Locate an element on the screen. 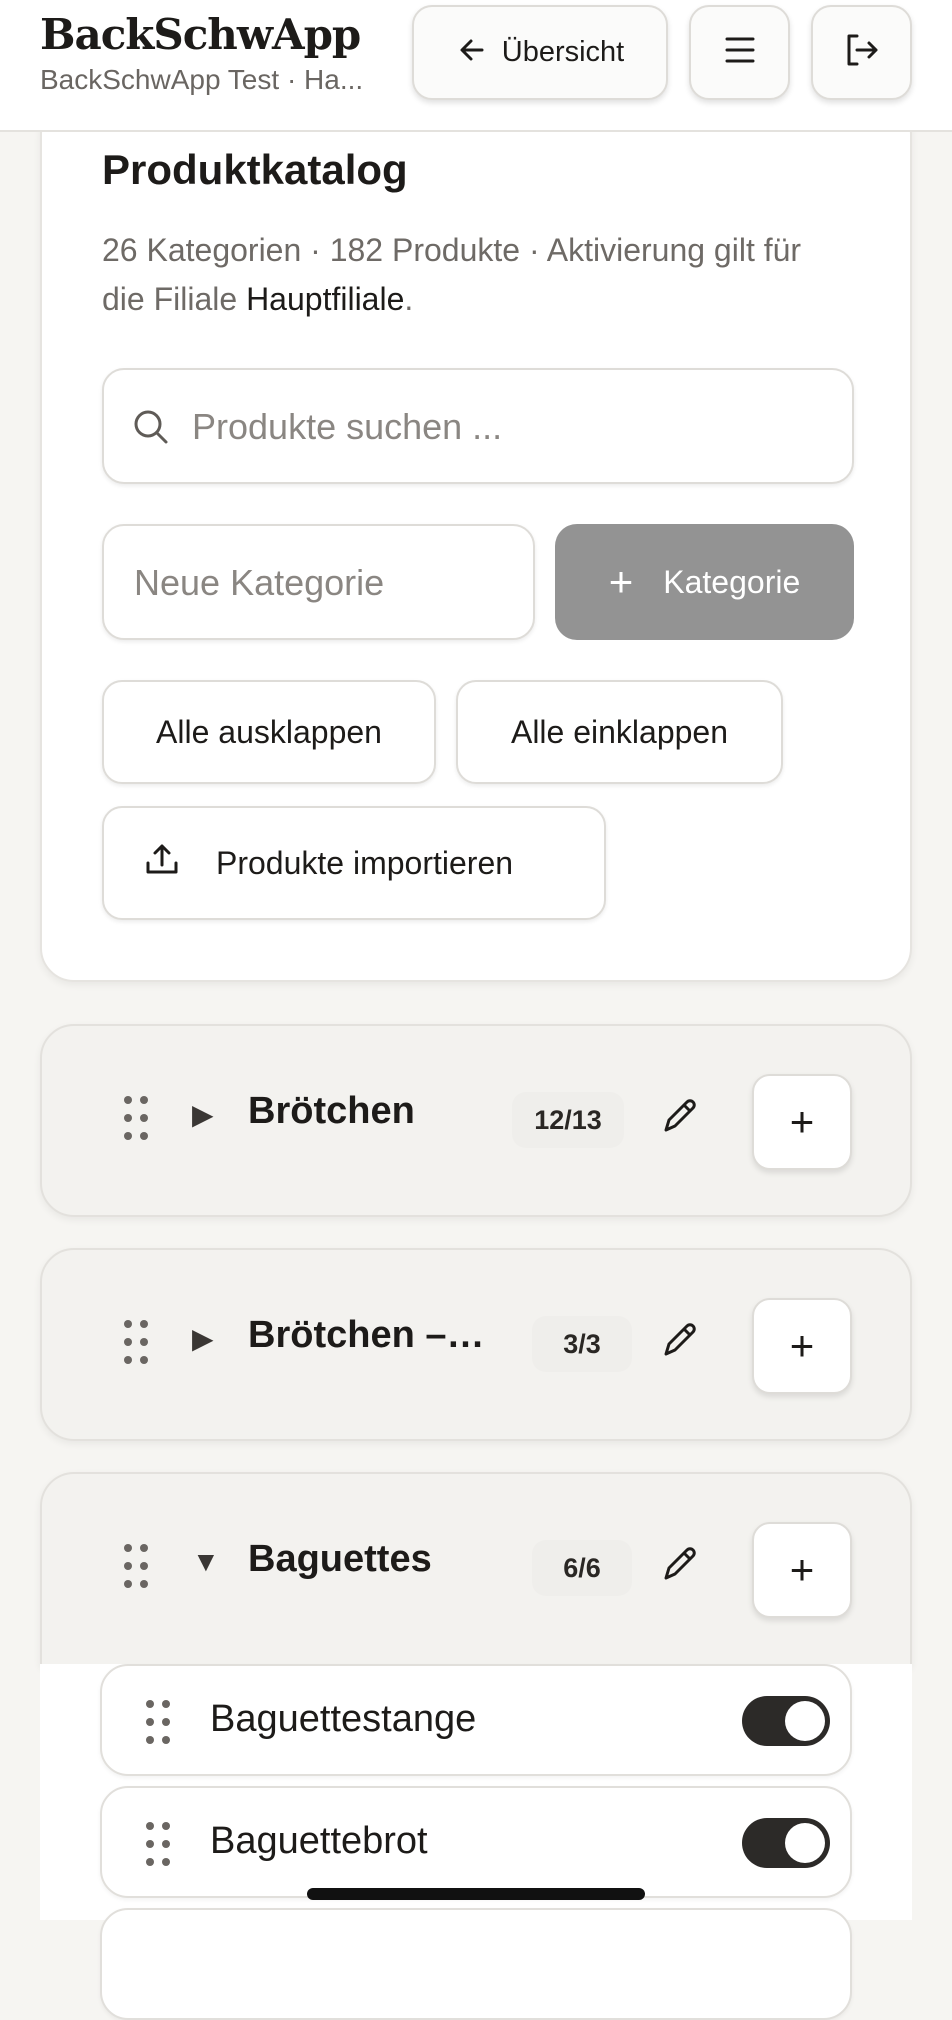 This screenshot has height=2020, width=952. category-header: ▼ Baguettes 6/6 + is located at coordinates (476, 1569).